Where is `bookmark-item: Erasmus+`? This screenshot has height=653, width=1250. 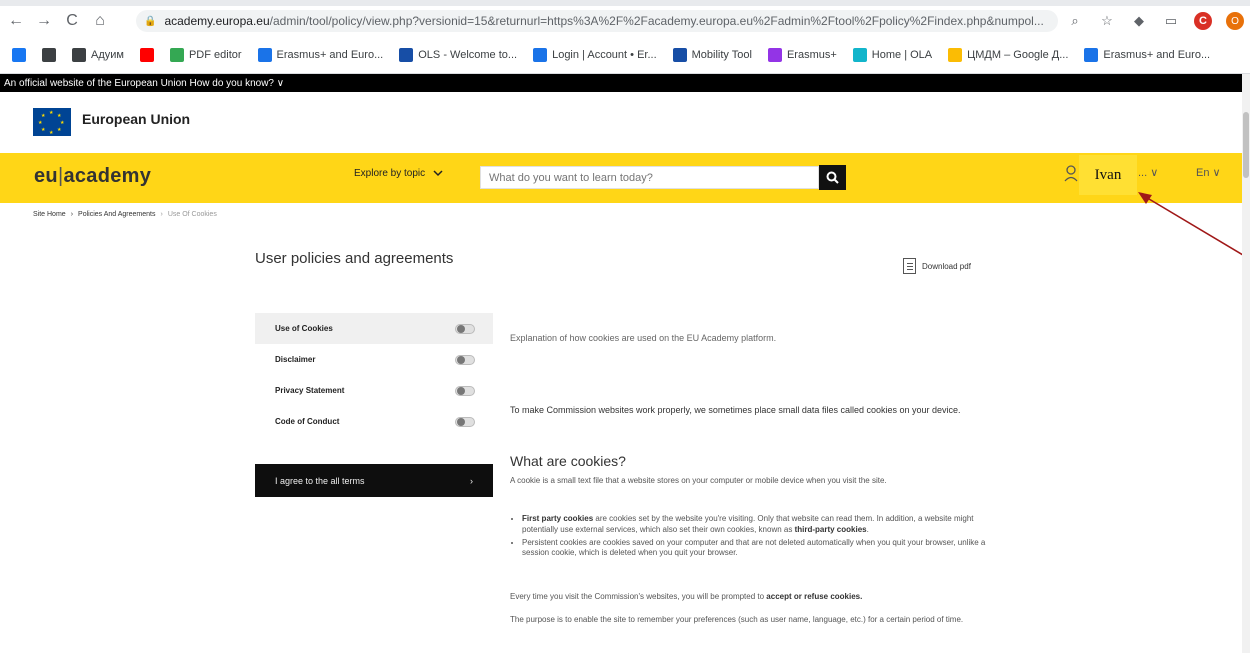 bookmark-item: Erasmus+ is located at coordinates (802, 54).